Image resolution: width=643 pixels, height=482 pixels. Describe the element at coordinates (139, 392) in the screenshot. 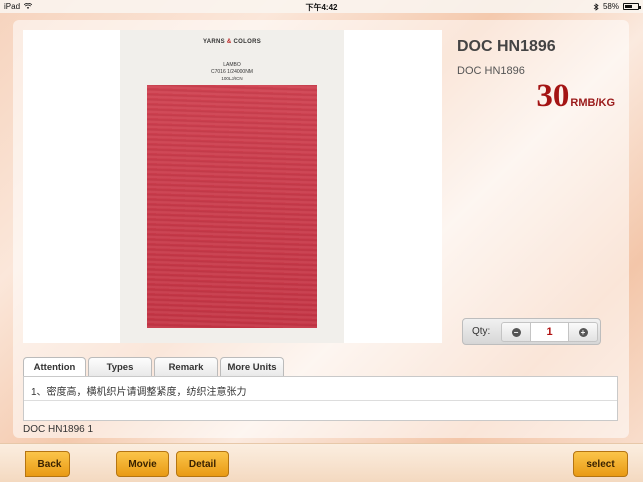

I see `attention-text: 1、密度高，横机织片请调整紧度，纺织注意张力` at that location.